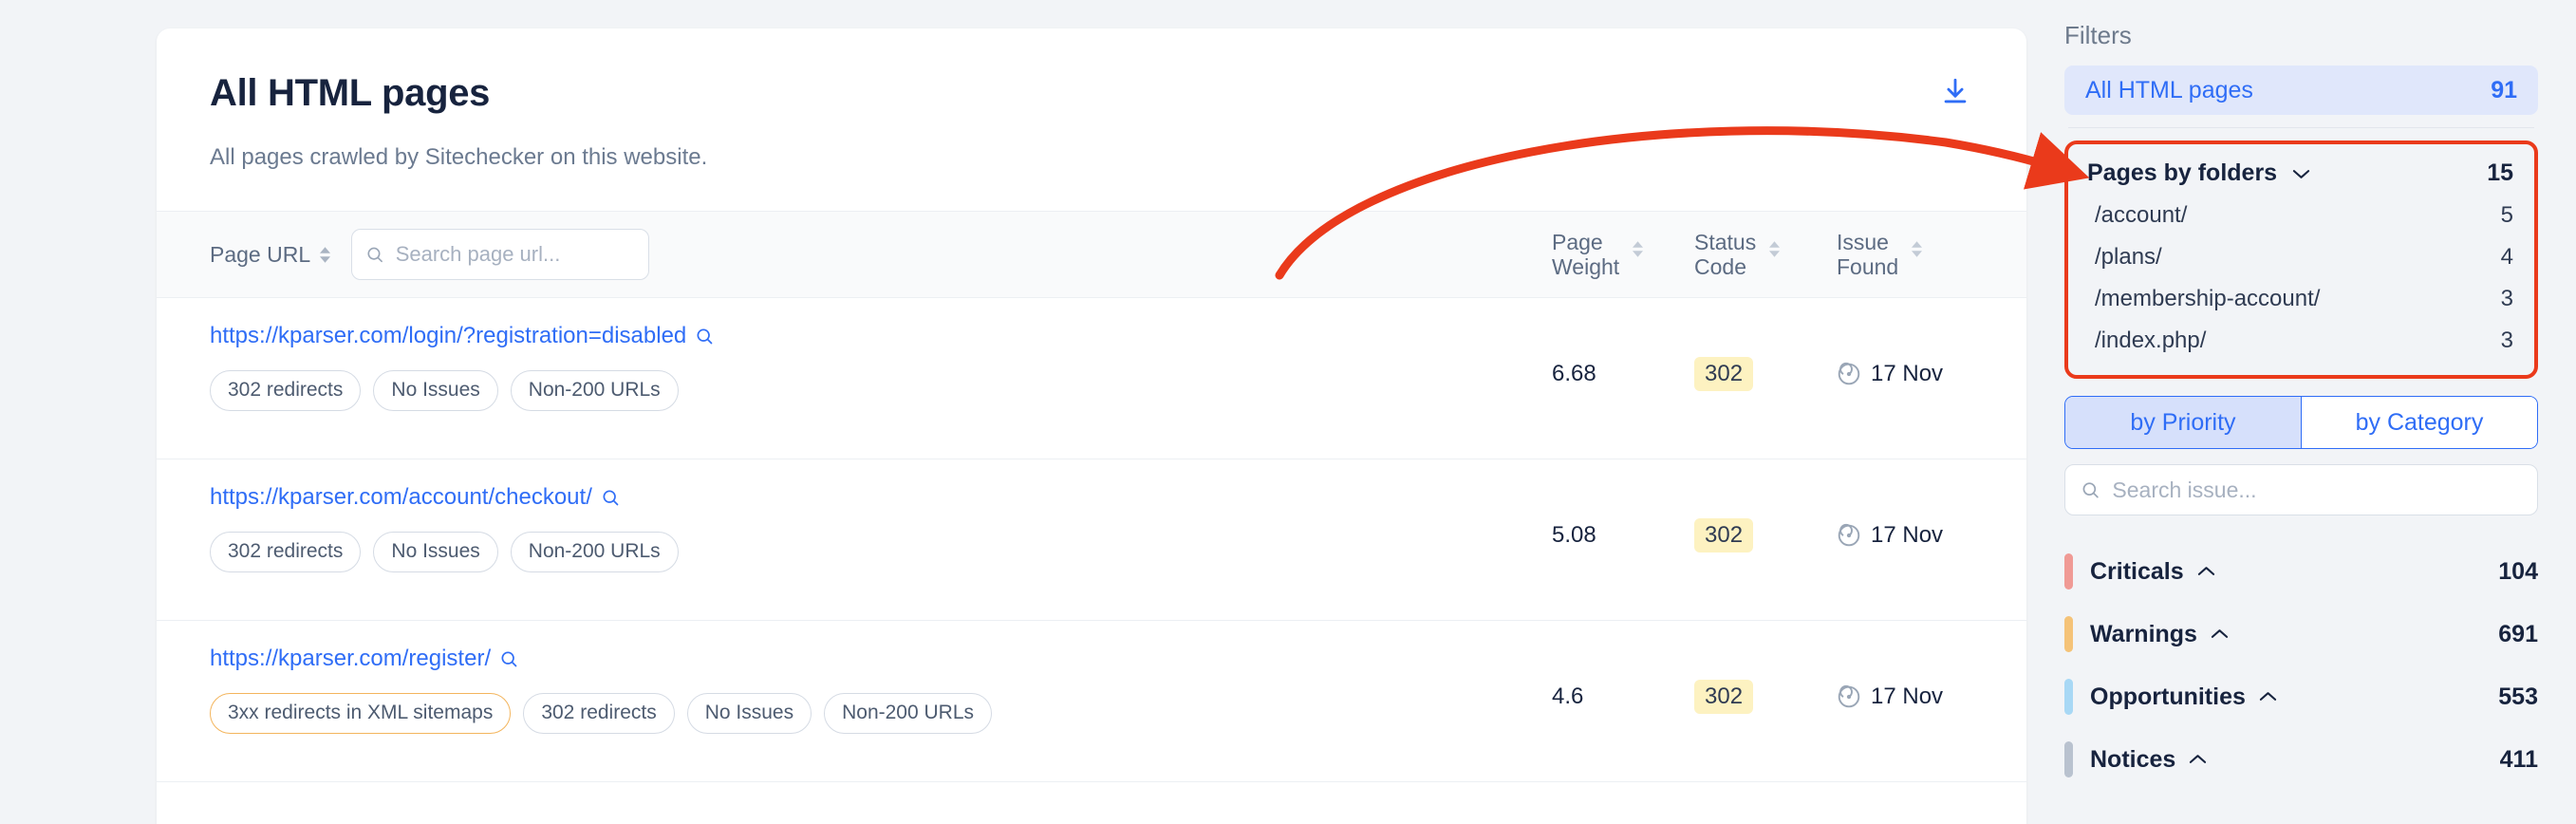 The height and width of the screenshot is (824, 2576). Describe the element at coordinates (2183, 172) in the screenshot. I see `pages-by-folders-label: Pages by folders` at that location.